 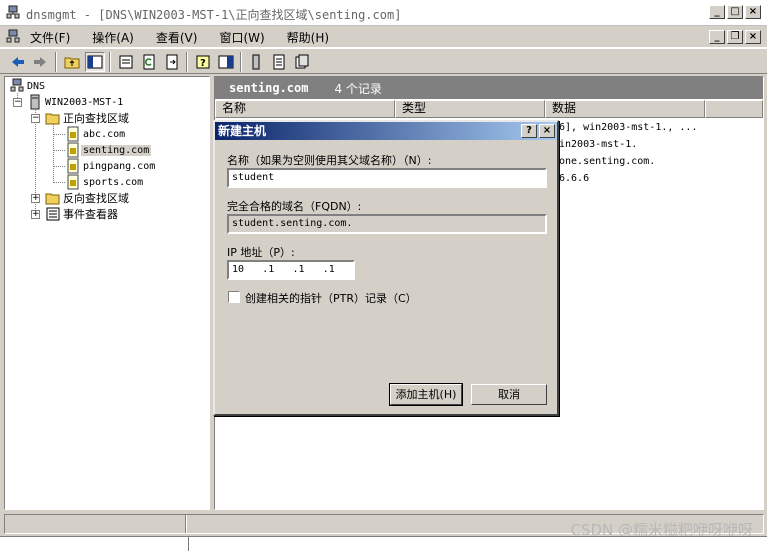 What do you see at coordinates (302, 62) in the screenshot?
I see `new-domain-icon` at bounding box center [302, 62].